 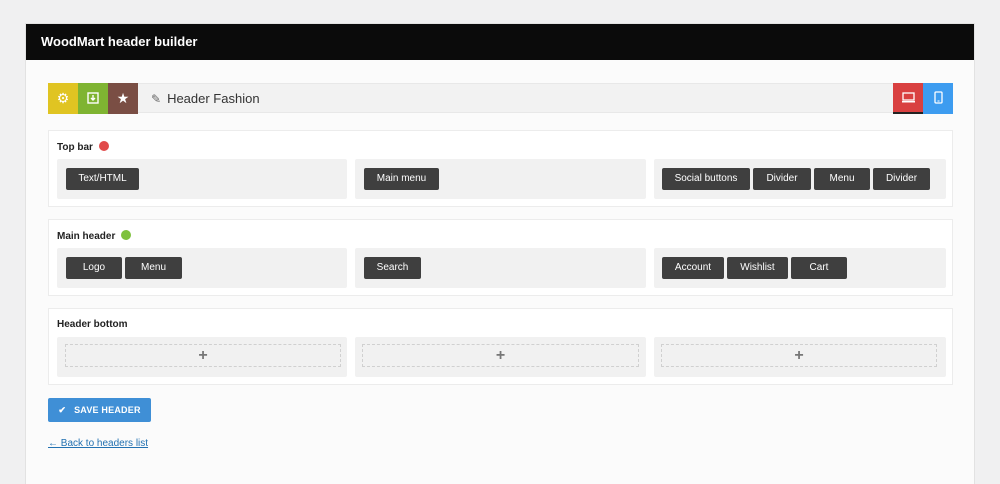 I want to click on mobile-view-button, so click(x=938, y=98).